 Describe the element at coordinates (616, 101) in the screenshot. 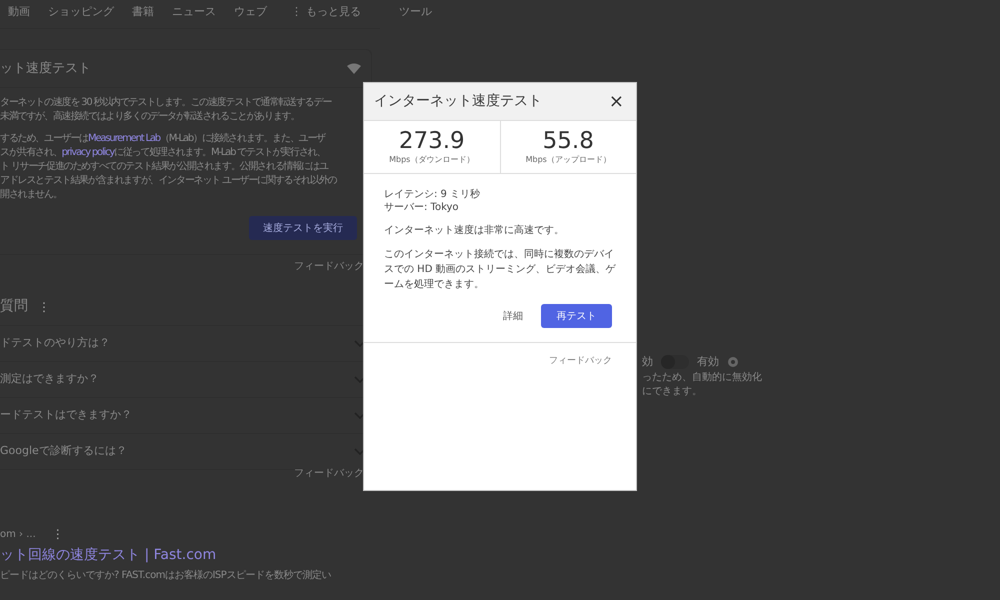

I see `close-button: ×` at that location.